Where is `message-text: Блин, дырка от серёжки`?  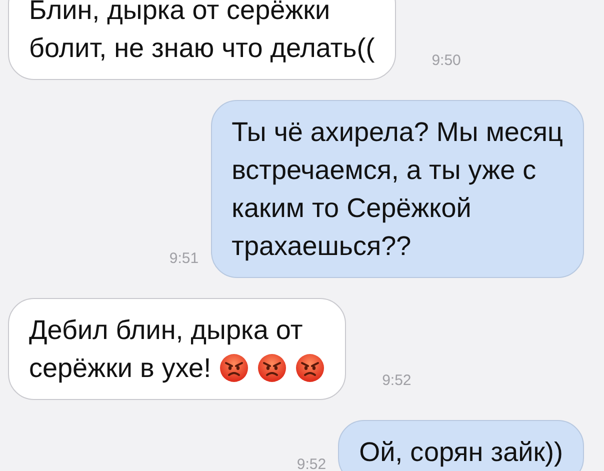 message-text: Блин, дырка от серёжки is located at coordinates (180, 13).